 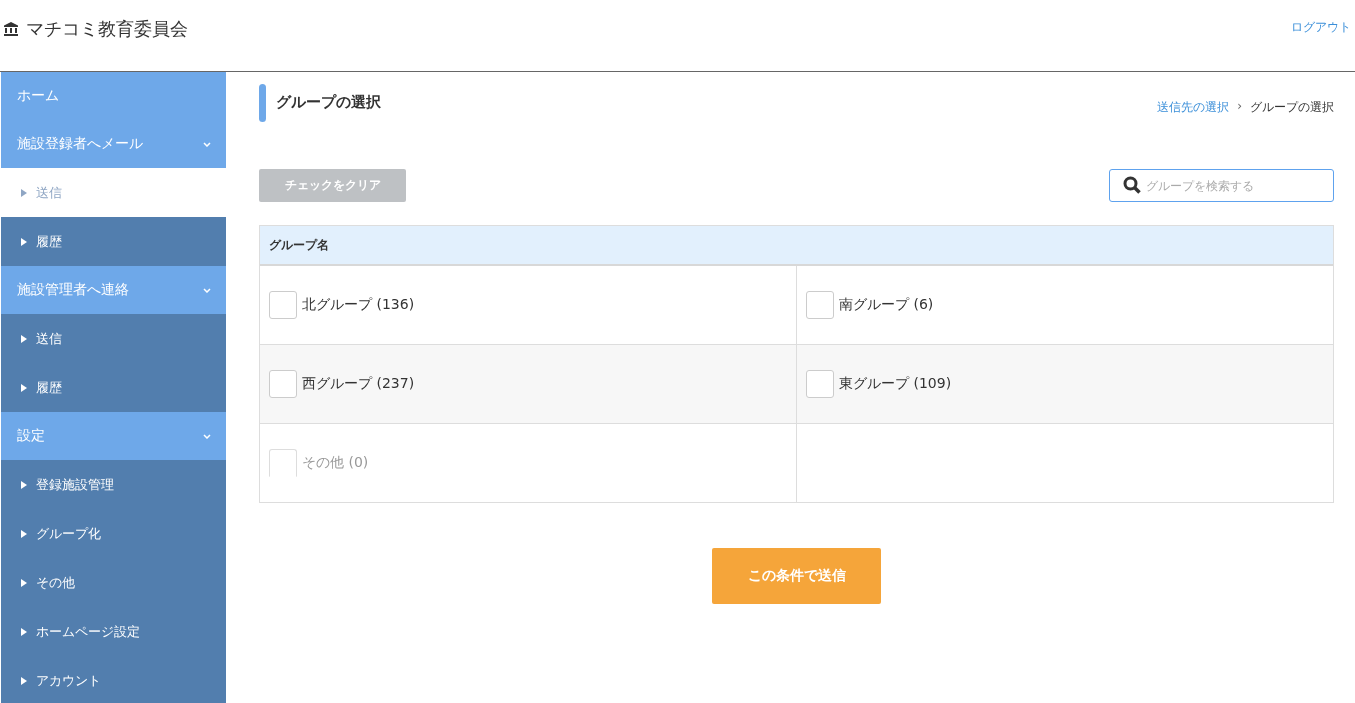 I want to click on building-icon, so click(x=11, y=29).